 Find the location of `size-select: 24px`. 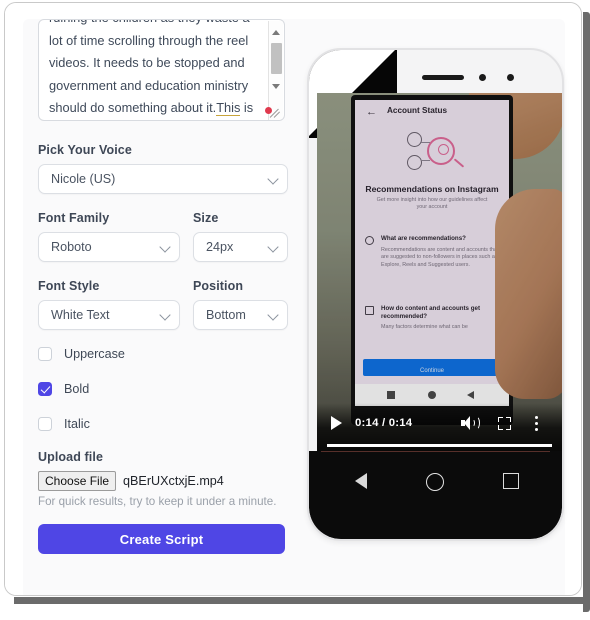

size-select: 24px is located at coordinates (240, 247).